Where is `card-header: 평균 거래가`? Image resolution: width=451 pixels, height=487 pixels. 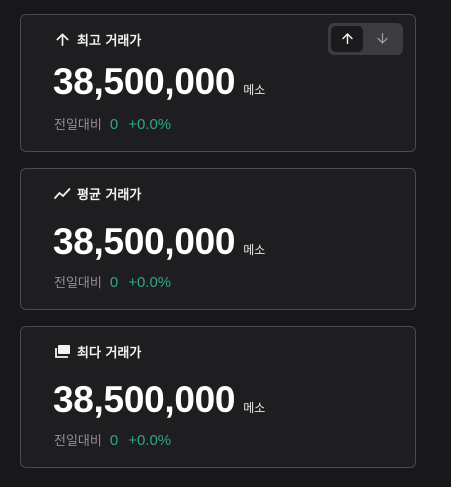 card-header: 평균 거래가 is located at coordinates (97, 193).